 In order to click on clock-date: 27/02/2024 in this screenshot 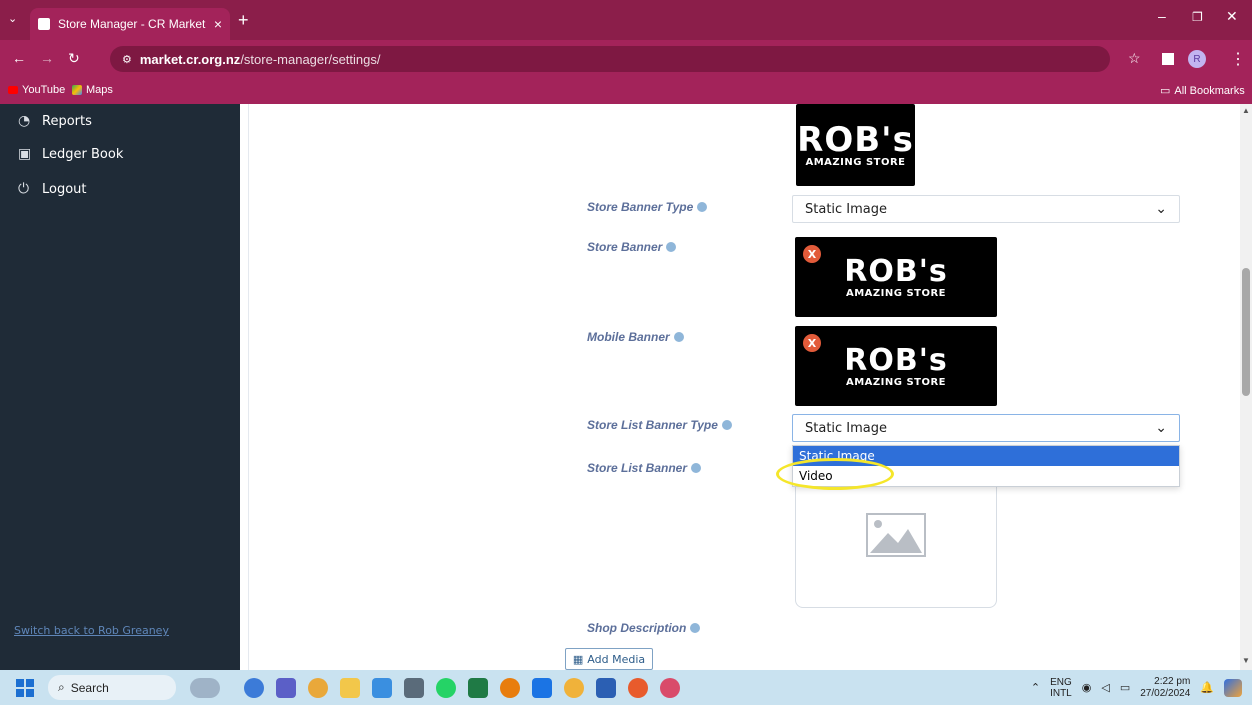, I will do `click(1165, 693)`.